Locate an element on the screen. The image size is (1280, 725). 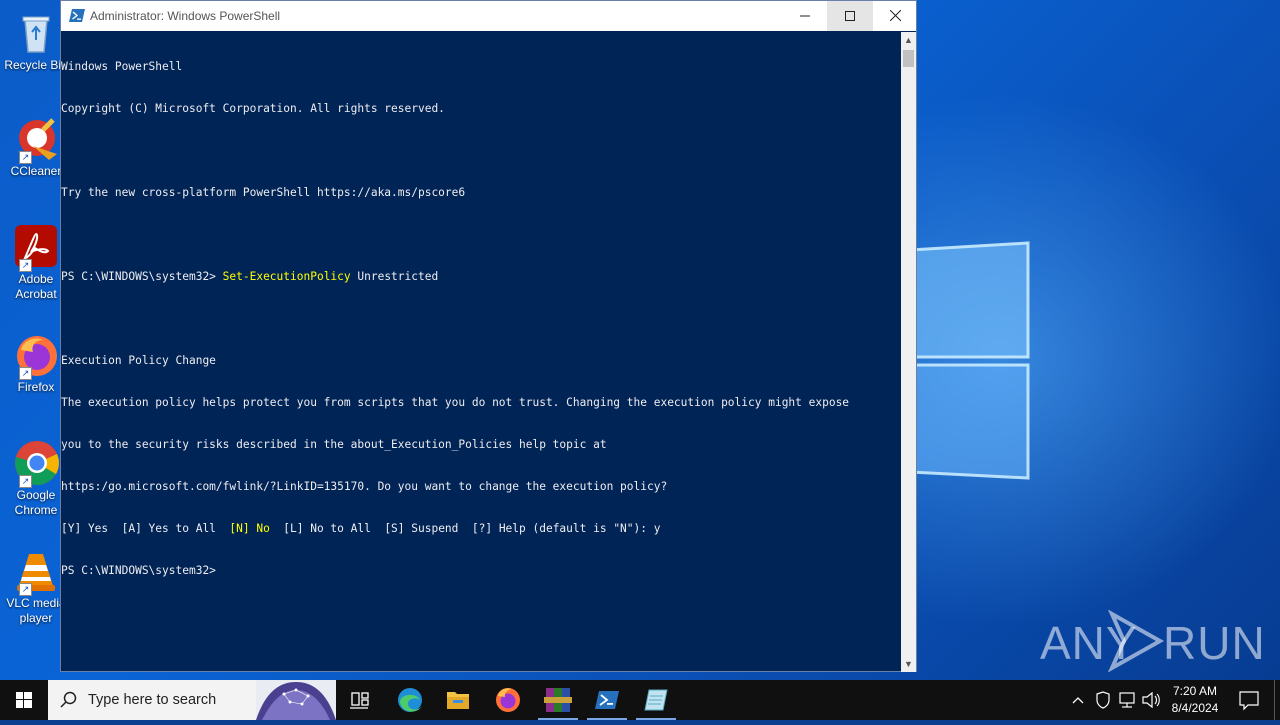
close-icon is located at coordinates (895, 15).